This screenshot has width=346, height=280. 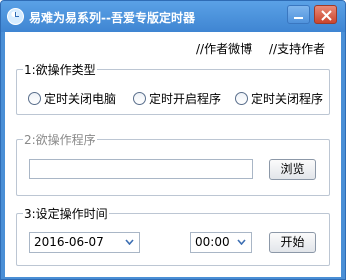 What do you see at coordinates (15, 16) in the screenshot?
I see `clock-icon` at bounding box center [15, 16].